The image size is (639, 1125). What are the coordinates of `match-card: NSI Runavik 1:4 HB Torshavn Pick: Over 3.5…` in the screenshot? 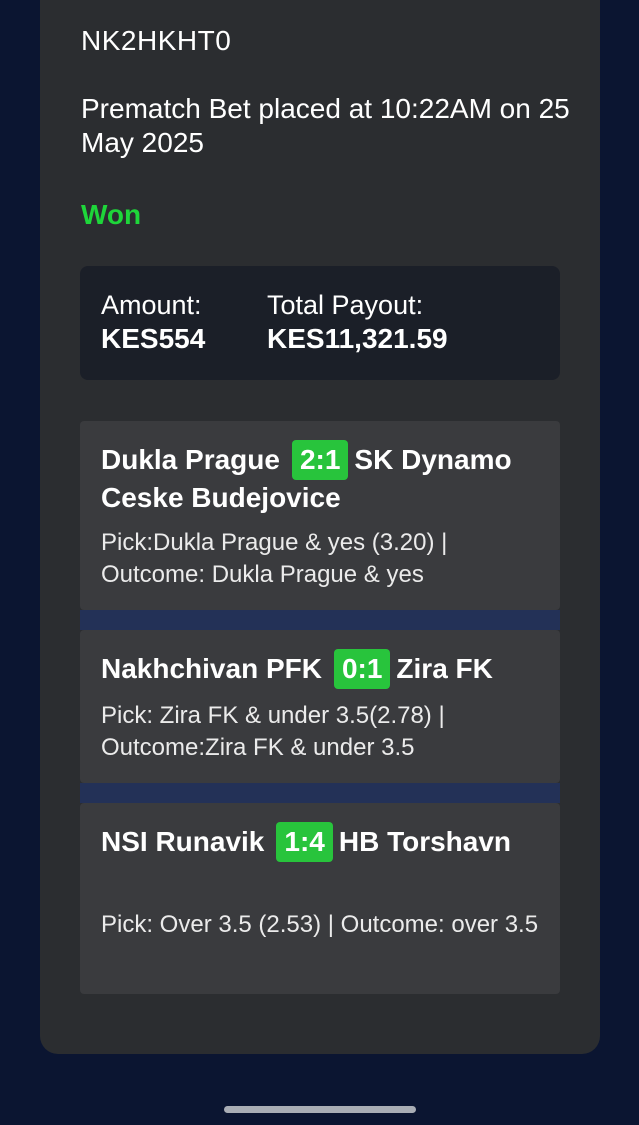 It's located at (320, 898).